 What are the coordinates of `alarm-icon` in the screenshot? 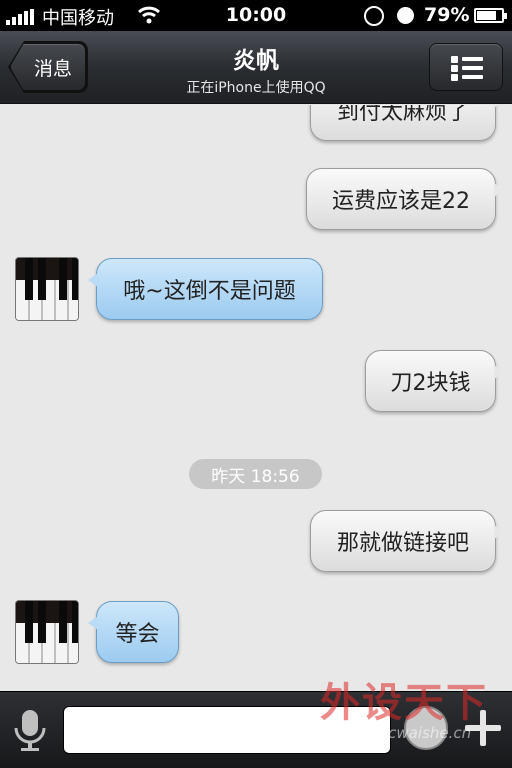 It's located at (405, 15).